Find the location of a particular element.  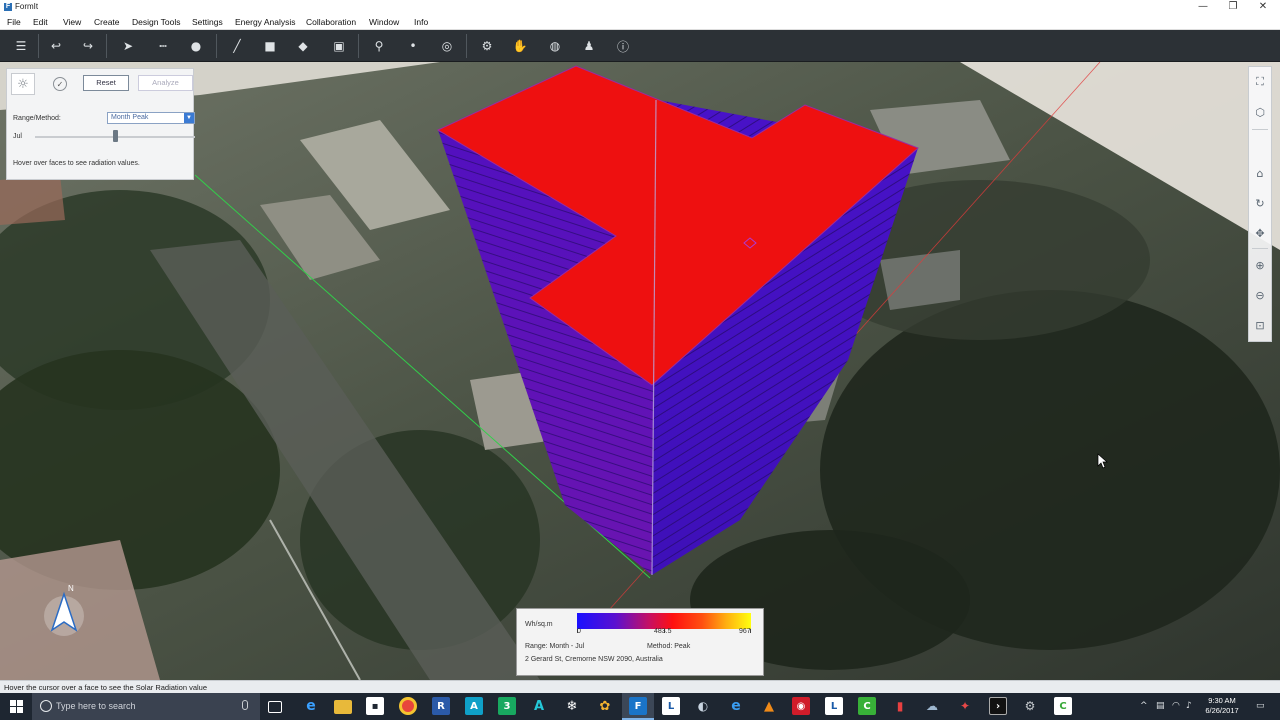

range-method-select: Month Peak ▼ is located at coordinates (151, 118).